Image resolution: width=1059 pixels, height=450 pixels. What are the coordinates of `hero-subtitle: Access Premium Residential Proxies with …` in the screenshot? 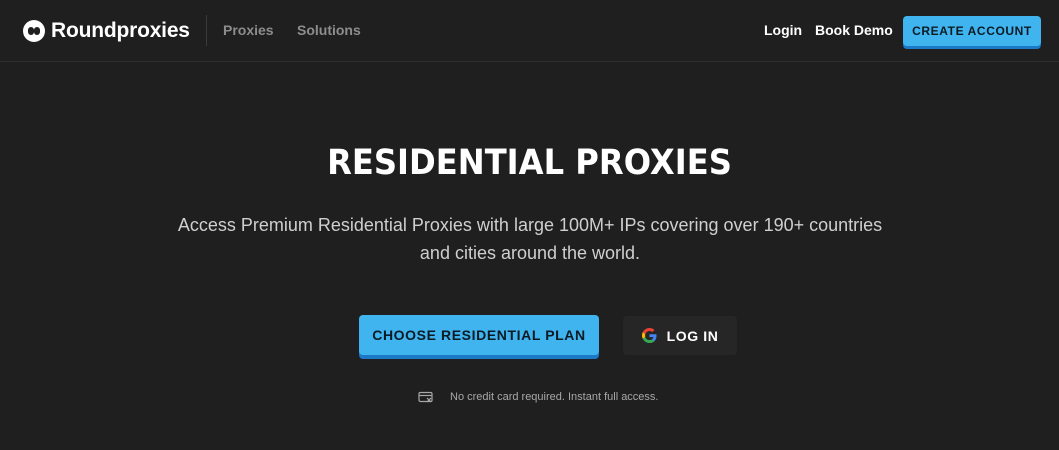 It's located at (530, 239).